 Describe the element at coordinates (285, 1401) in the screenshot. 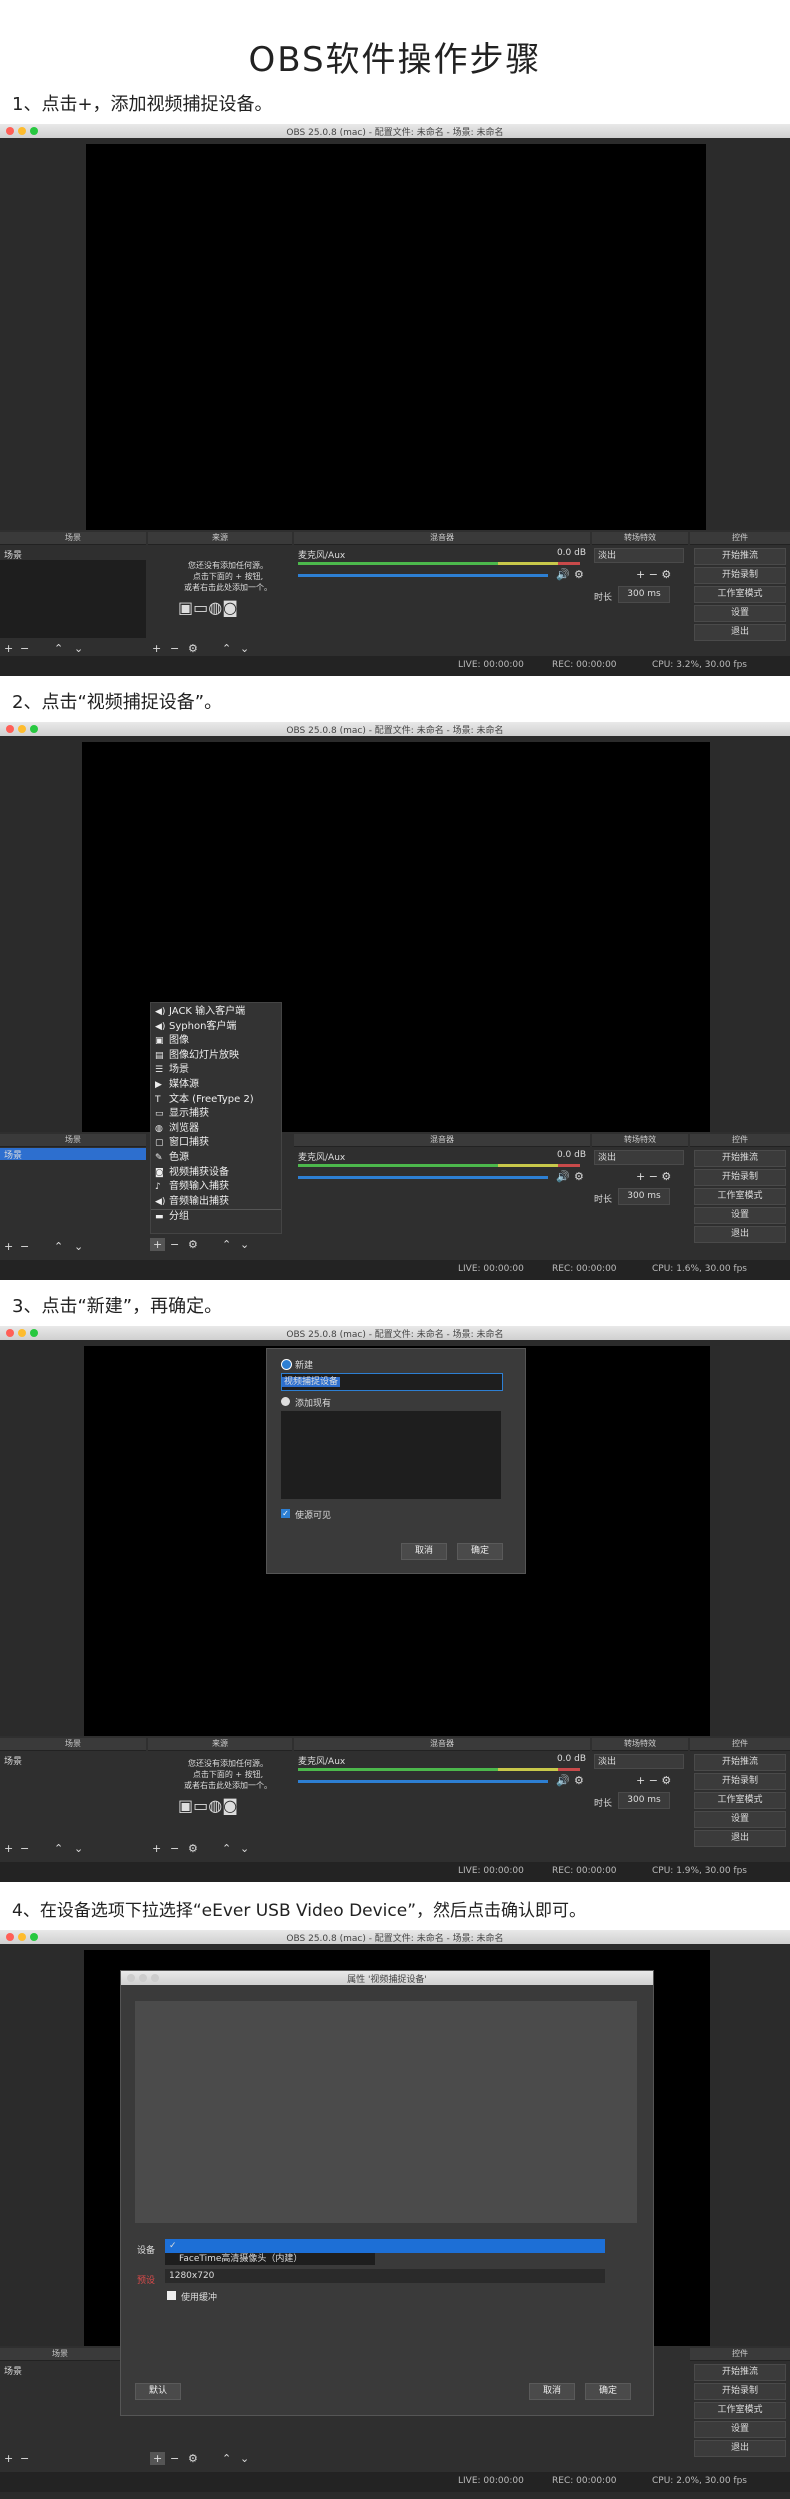

I see `existing-radio` at that location.